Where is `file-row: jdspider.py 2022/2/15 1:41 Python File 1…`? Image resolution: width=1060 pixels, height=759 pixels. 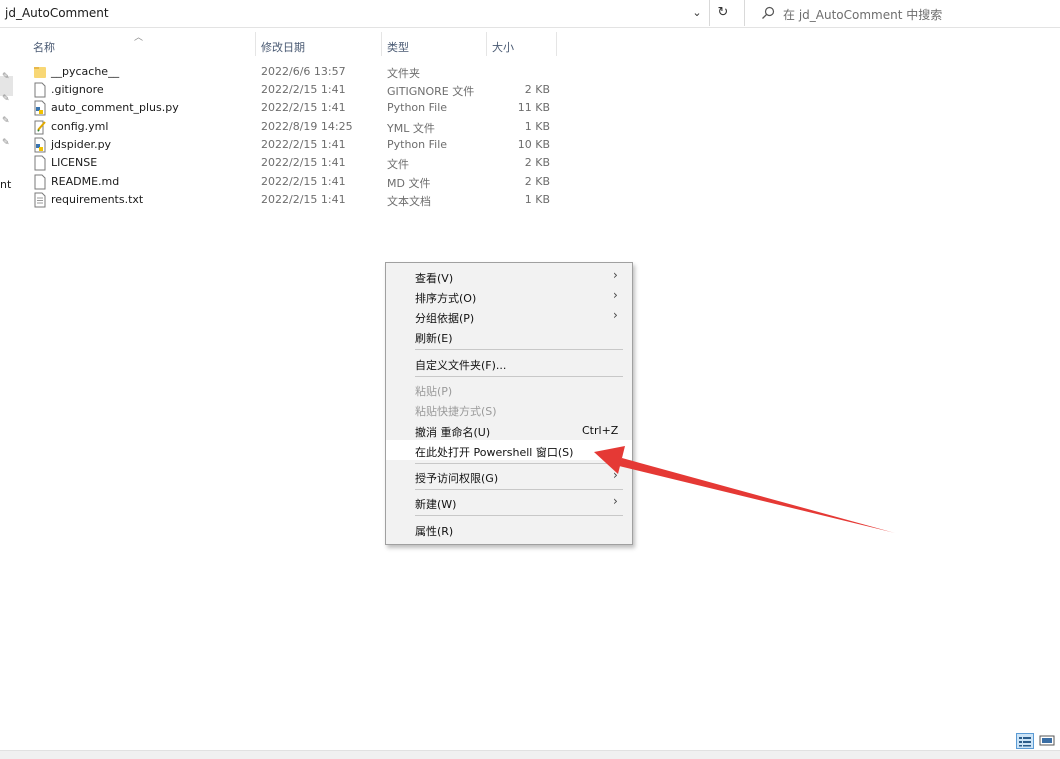 file-row: jdspider.py 2022/2/15 1:41 Python File 1… is located at coordinates (295, 145).